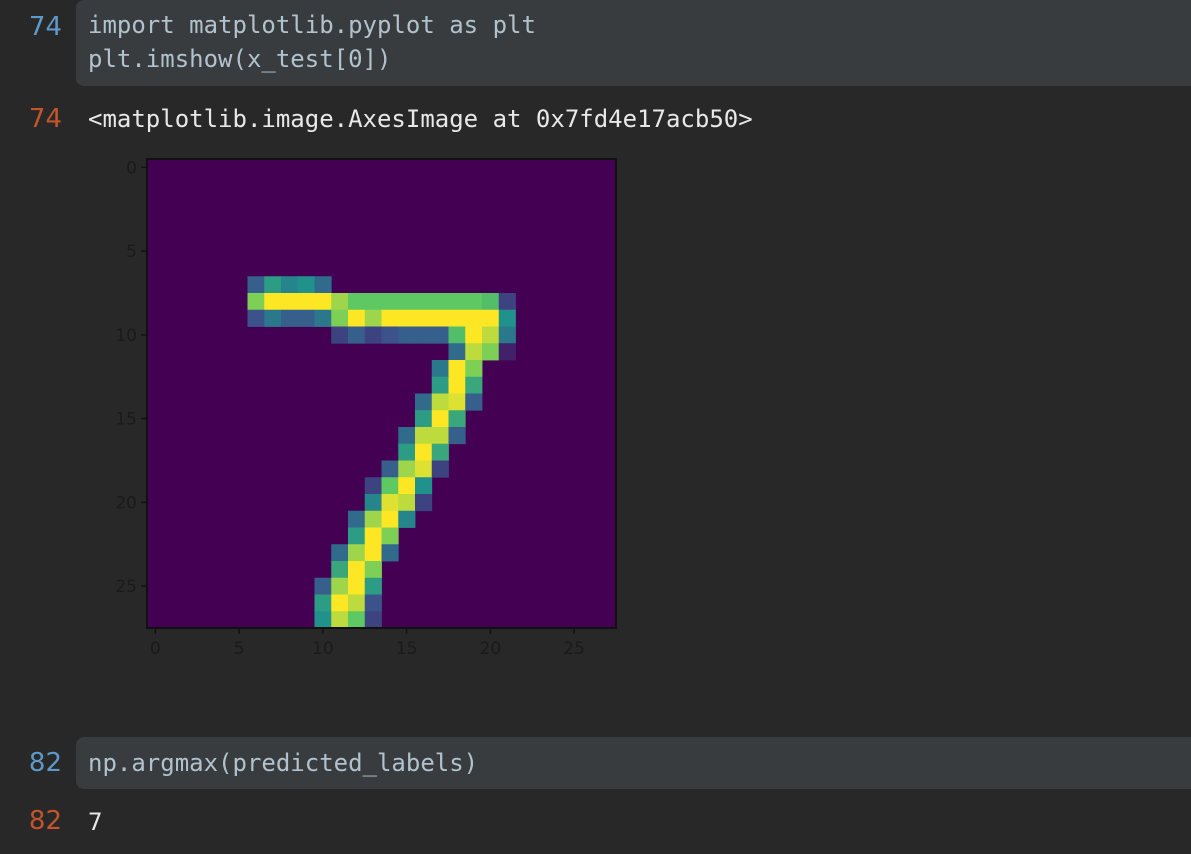 Image resolution: width=1191 pixels, height=854 pixels. What do you see at coordinates (126, 503) in the screenshot?
I see `y-tick-label: 20` at bounding box center [126, 503].